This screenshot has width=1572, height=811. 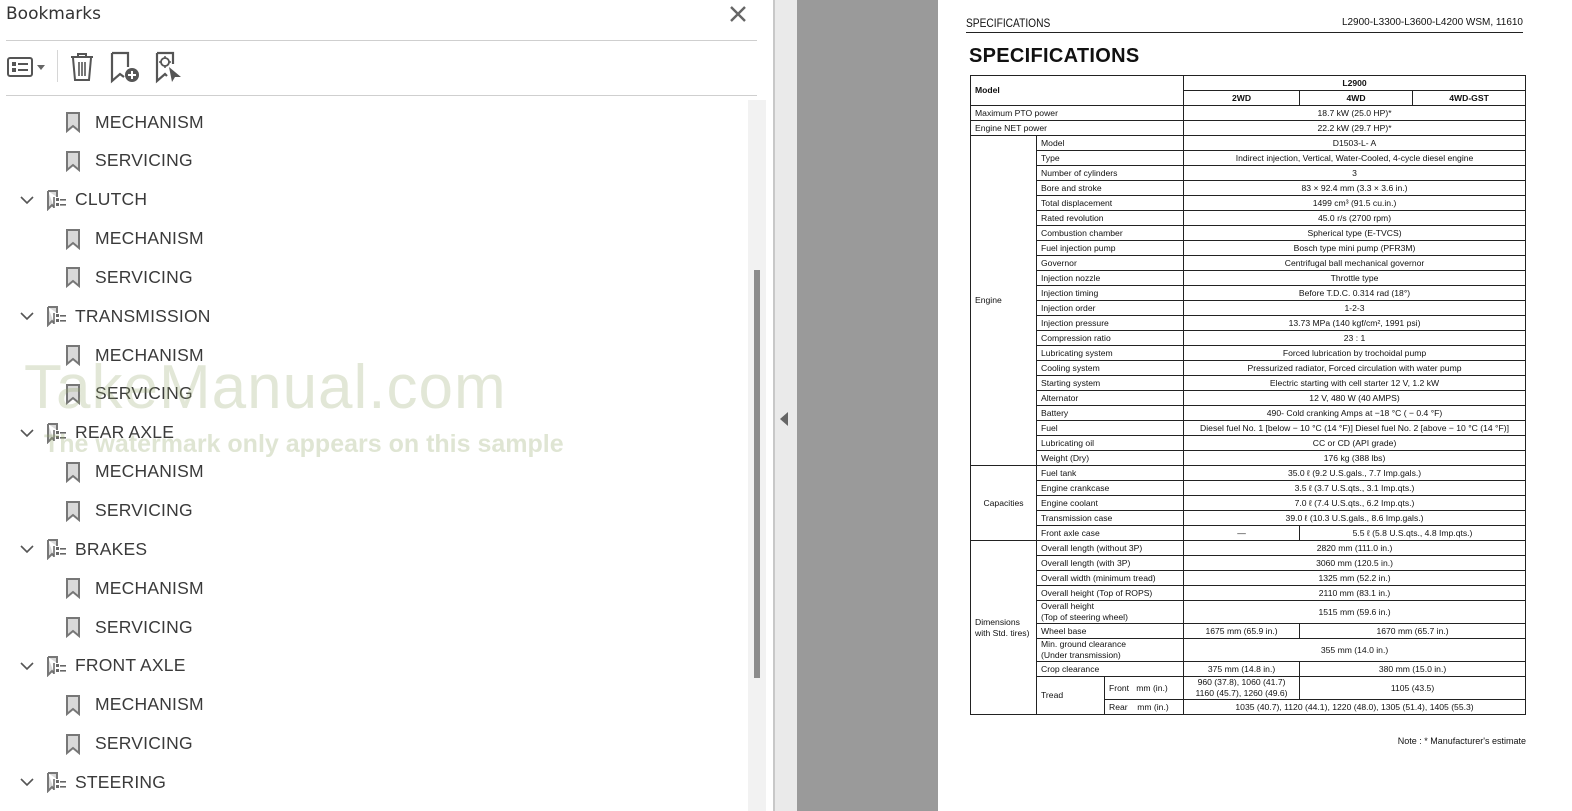 What do you see at coordinates (53, 14) in the screenshot?
I see `panel-title: Bookmarks` at bounding box center [53, 14].